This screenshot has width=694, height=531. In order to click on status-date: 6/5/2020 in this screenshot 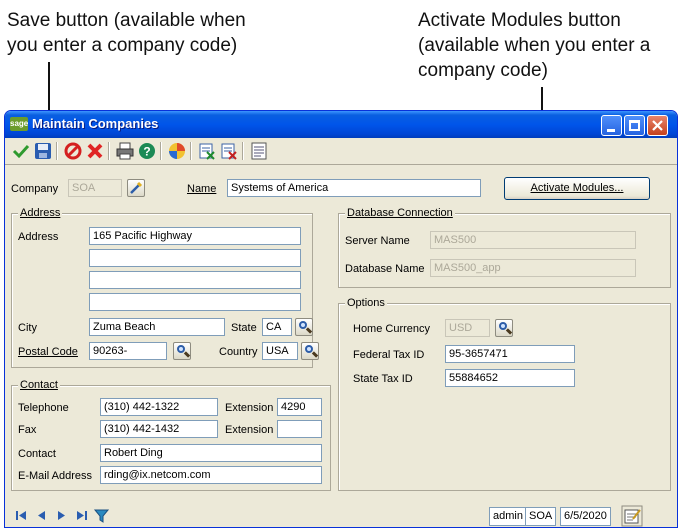, I will do `click(585, 516)`.